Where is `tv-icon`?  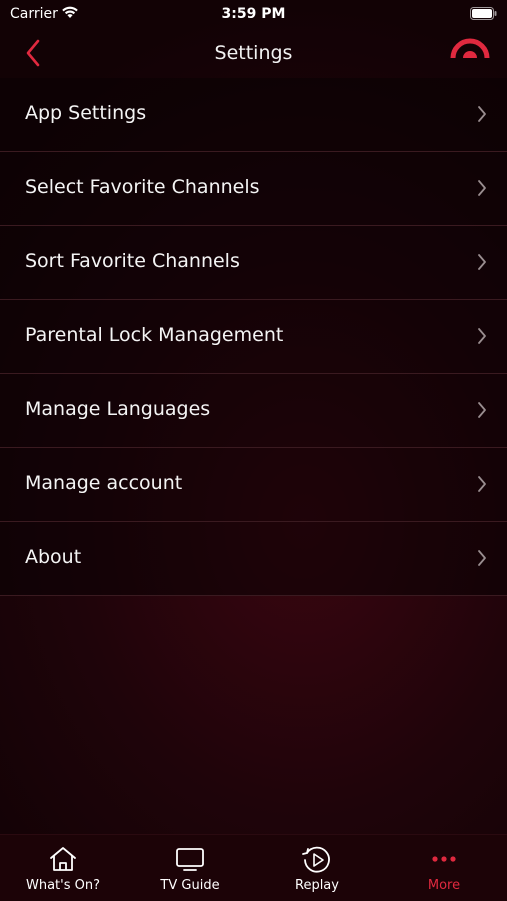
tv-icon is located at coordinates (190, 859).